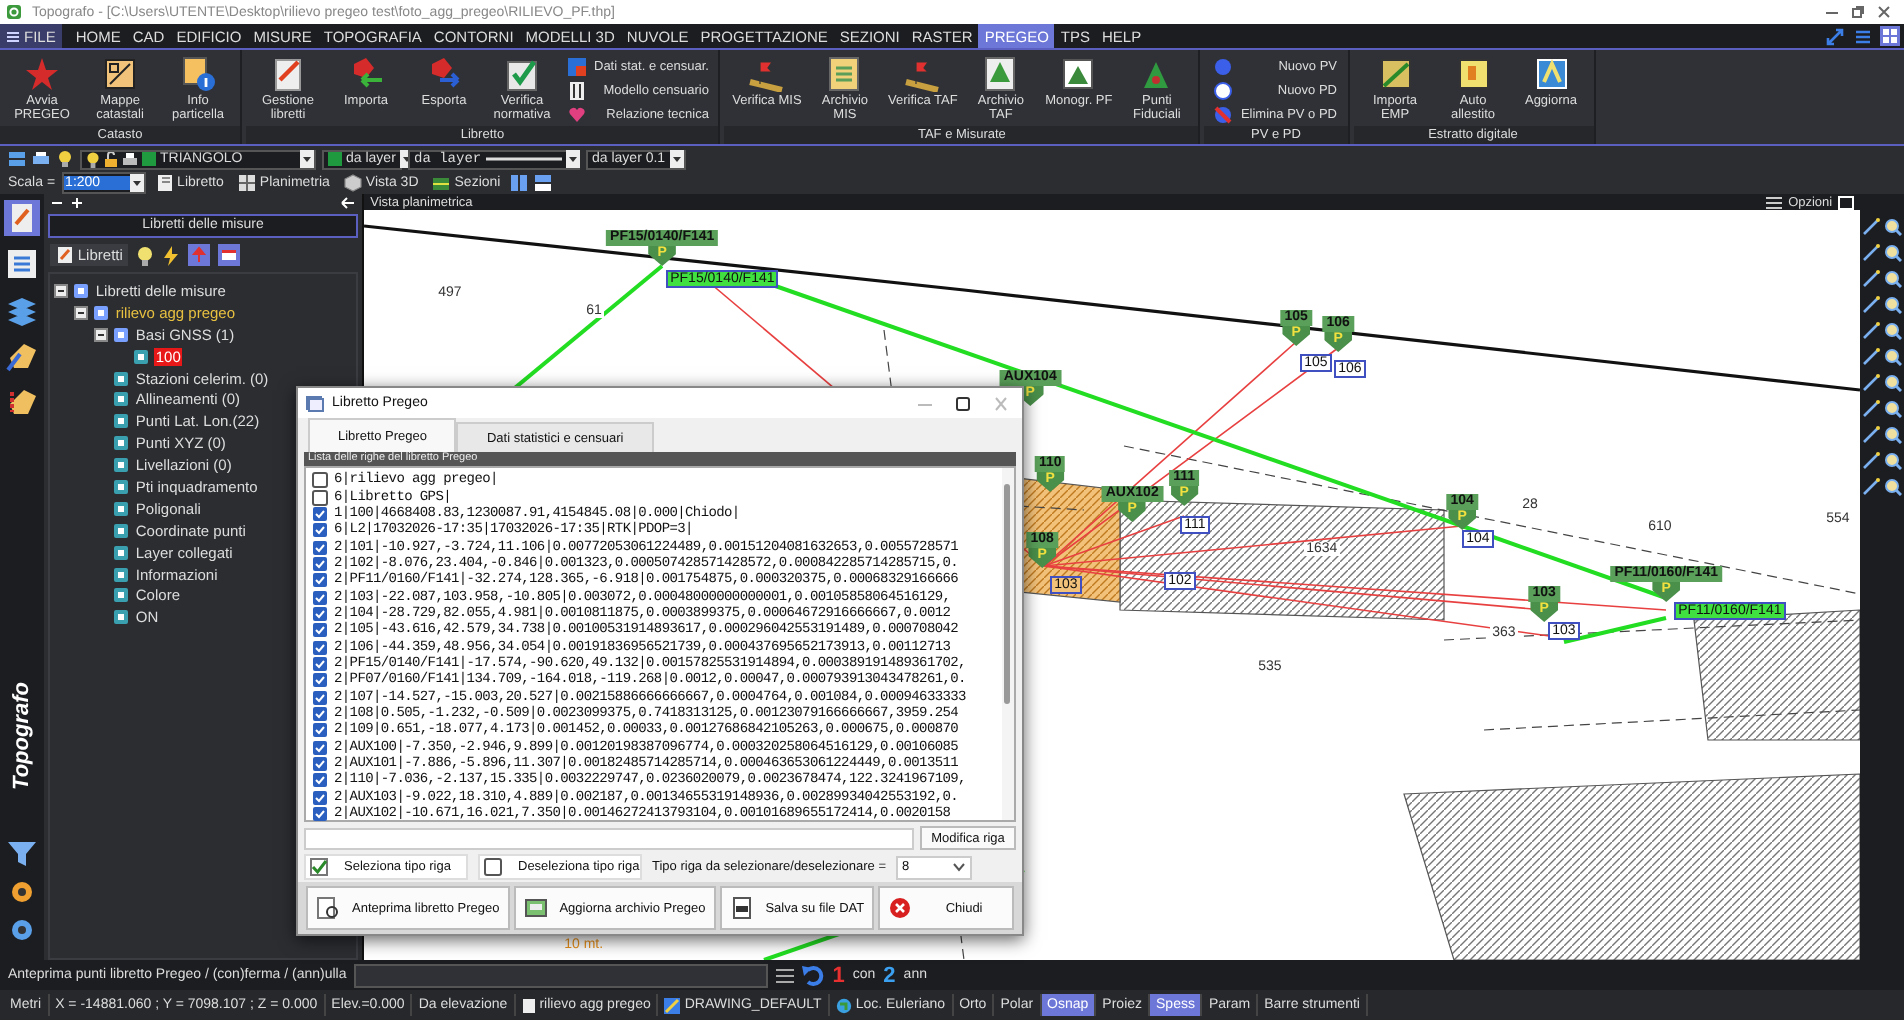 The height and width of the screenshot is (1020, 1904). I want to click on cancel-key: 2, so click(889, 975).